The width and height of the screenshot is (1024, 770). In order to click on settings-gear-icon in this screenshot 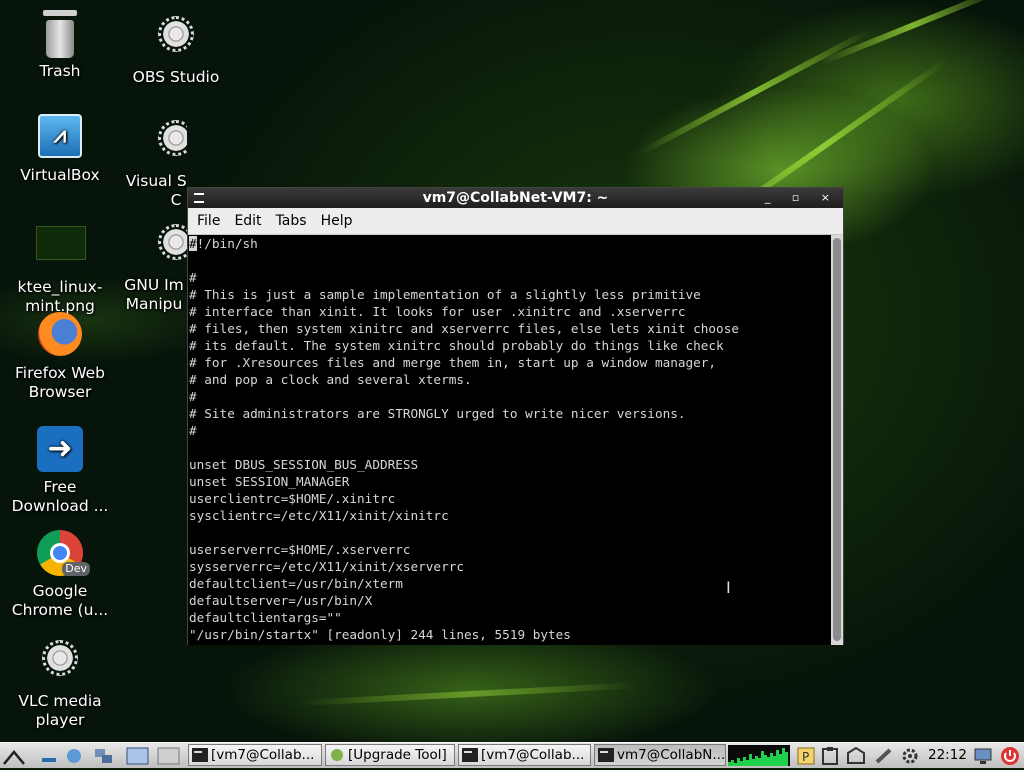, I will do `click(910, 756)`.